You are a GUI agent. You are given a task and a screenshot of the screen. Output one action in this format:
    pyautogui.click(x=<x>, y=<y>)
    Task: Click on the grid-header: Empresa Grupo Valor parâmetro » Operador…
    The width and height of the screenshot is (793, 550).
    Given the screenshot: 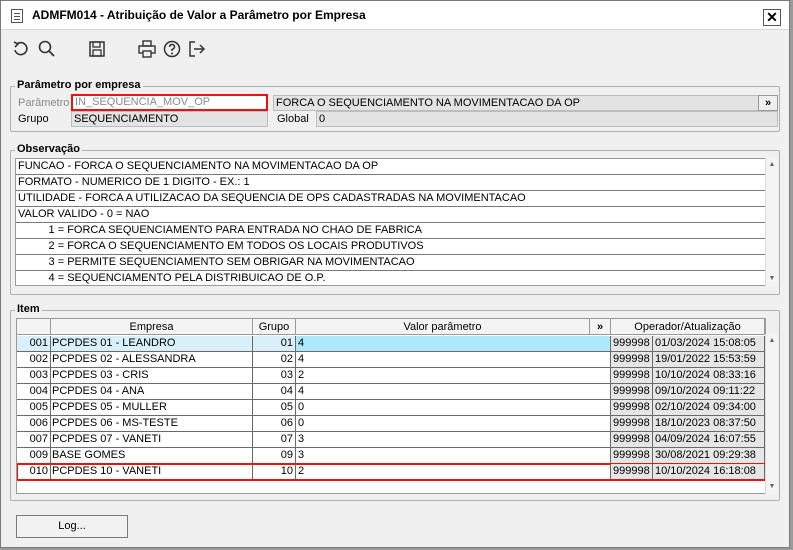 What is the action you would take?
    pyautogui.click(x=391, y=327)
    